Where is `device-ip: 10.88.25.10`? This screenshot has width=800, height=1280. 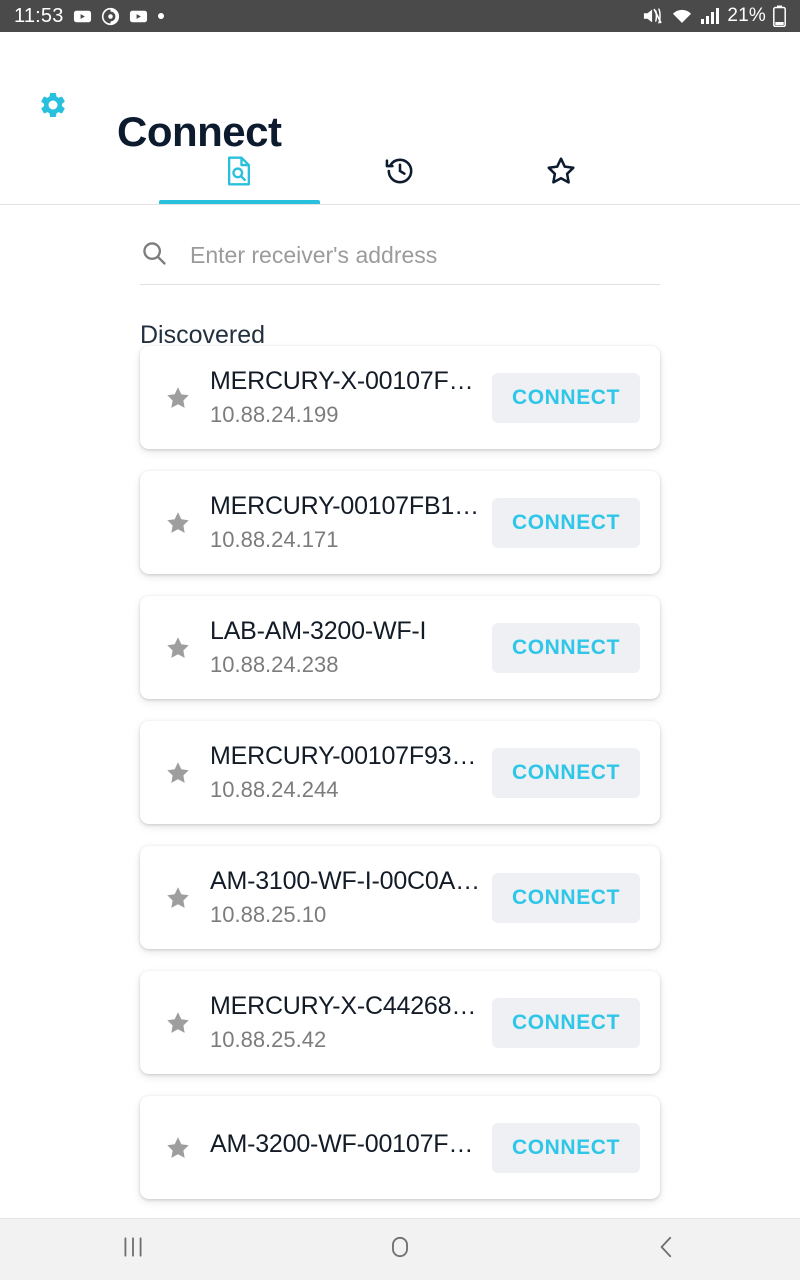 device-ip: 10.88.25.10 is located at coordinates (268, 914).